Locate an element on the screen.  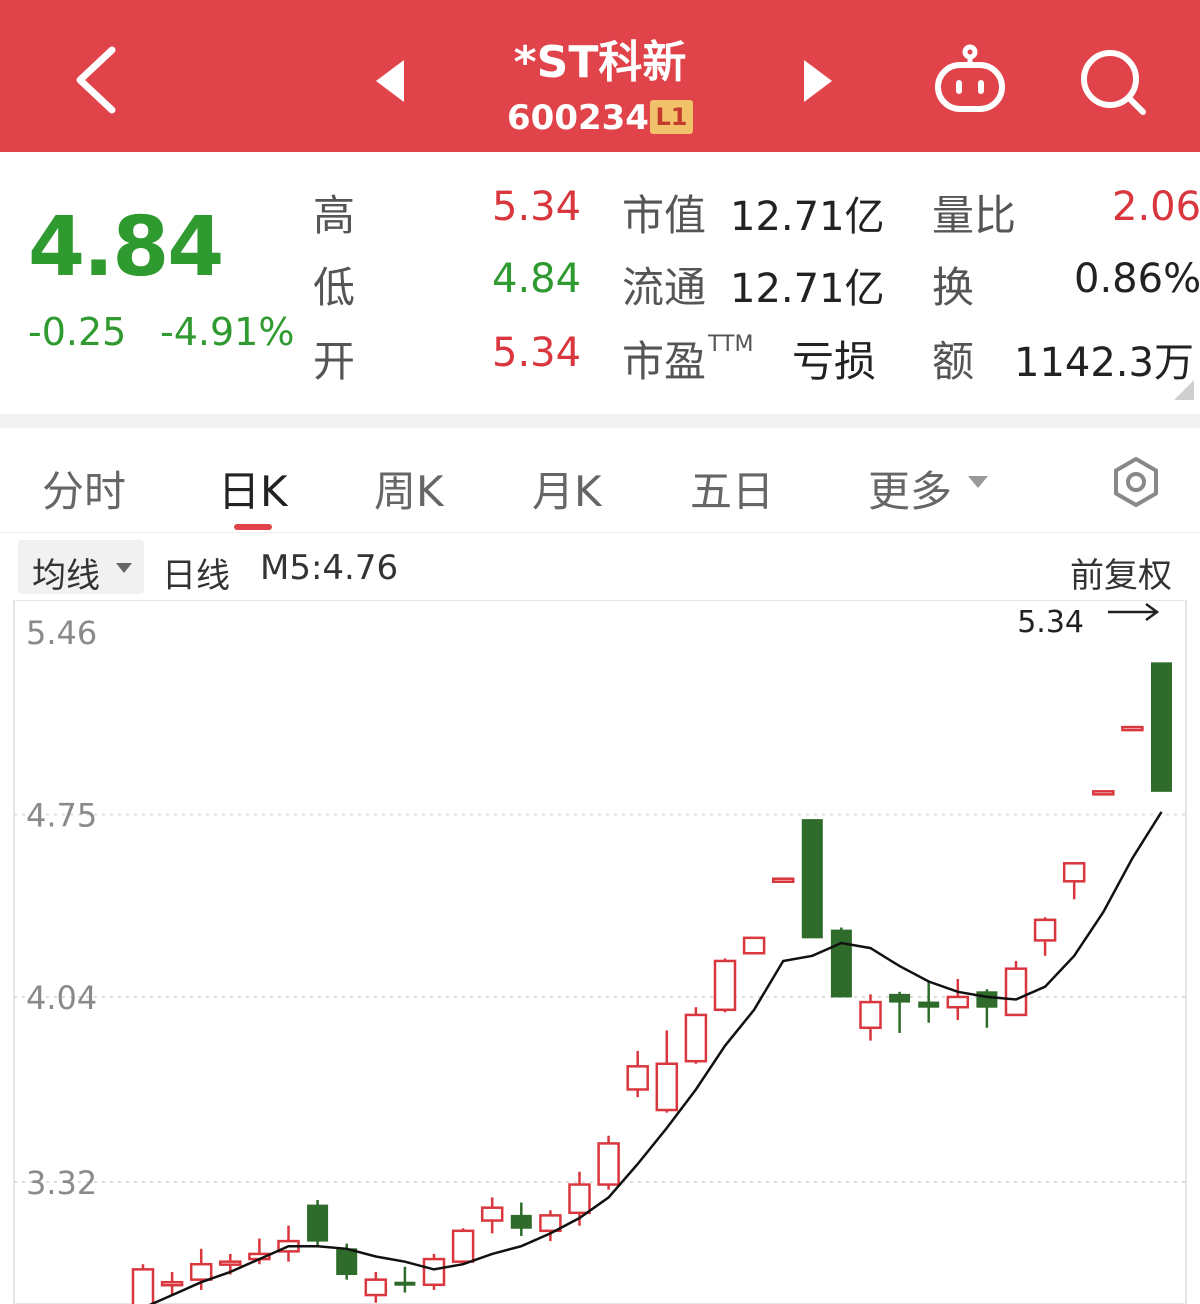
turnover-value: 0.86% is located at coordinates (1137, 279).